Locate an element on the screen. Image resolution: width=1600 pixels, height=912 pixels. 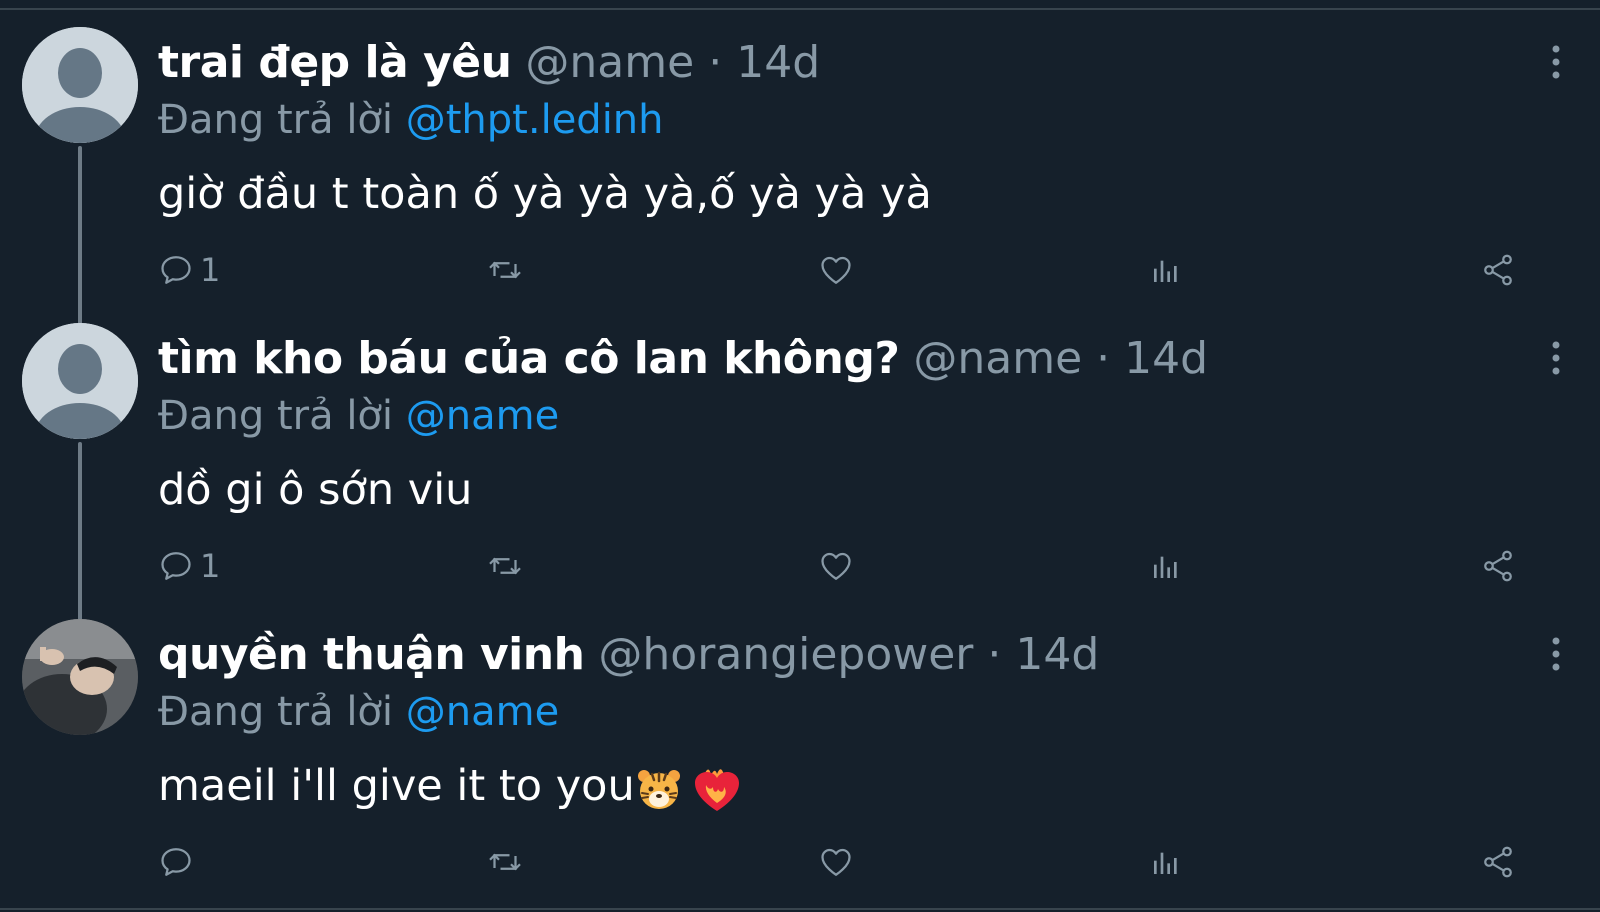
tiger-face-emoji is located at coordinates (658, 789).